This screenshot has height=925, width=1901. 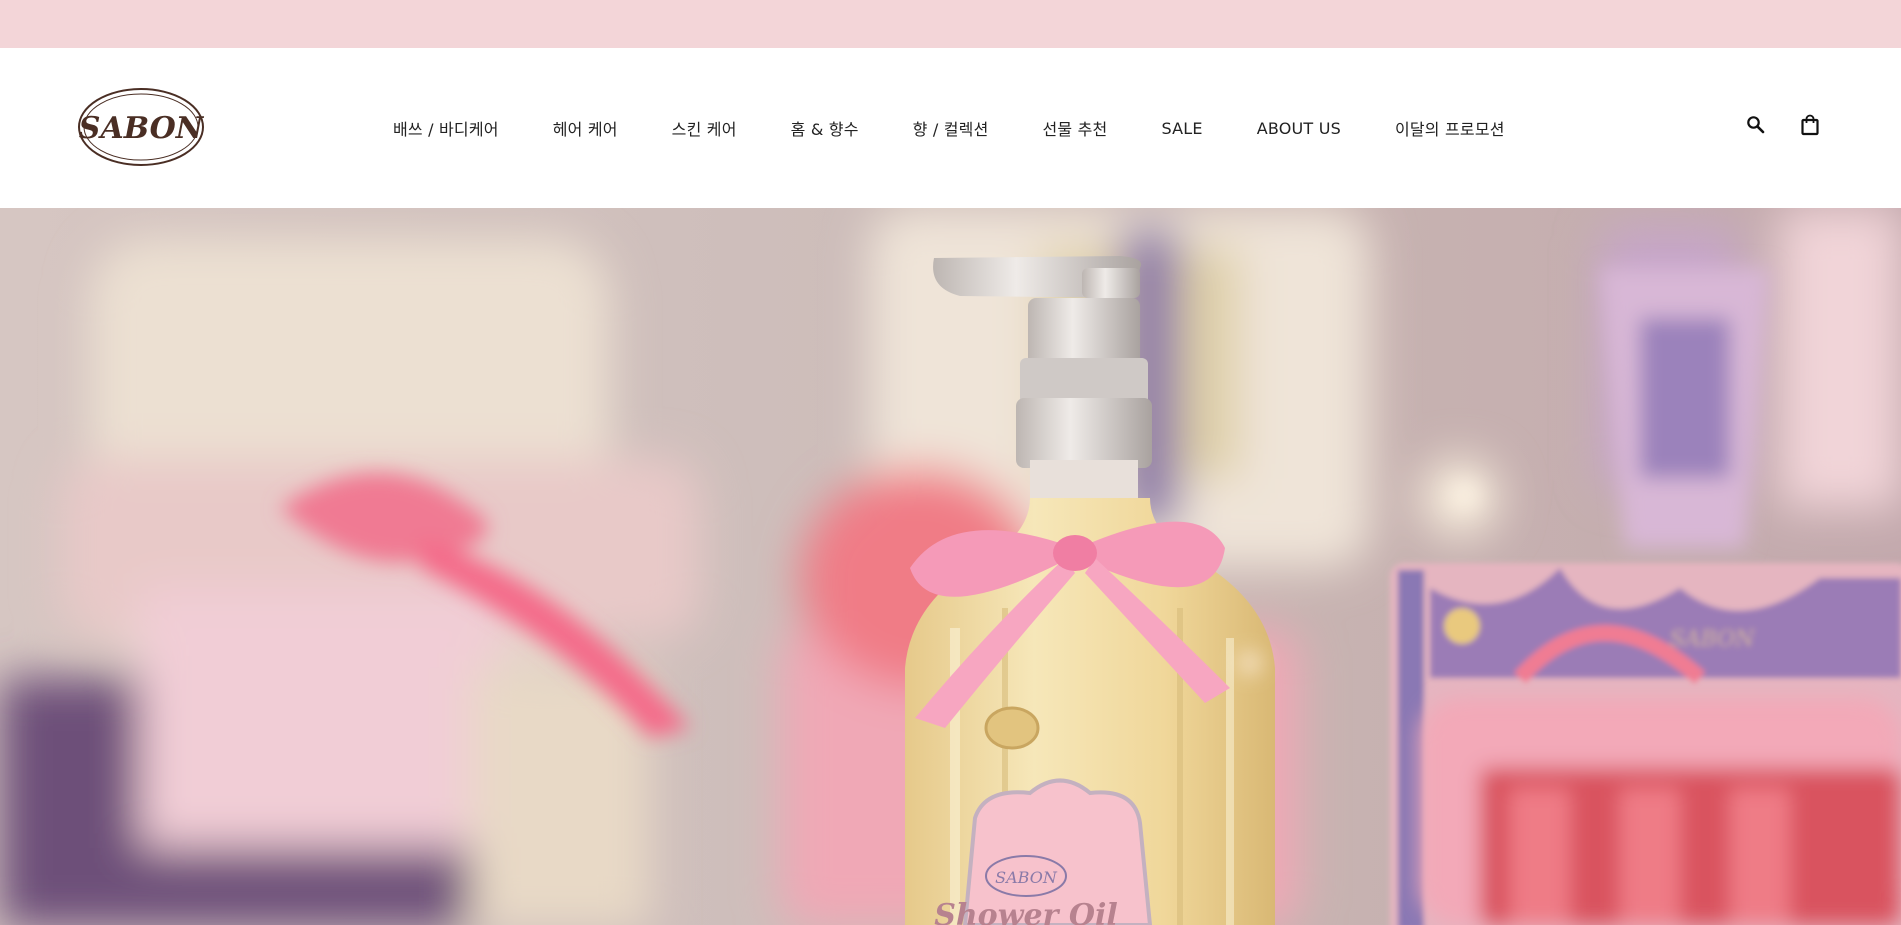 What do you see at coordinates (1450, 128) in the screenshot?
I see `nav-item-monthly-promotion: 이달의 프로모션` at bounding box center [1450, 128].